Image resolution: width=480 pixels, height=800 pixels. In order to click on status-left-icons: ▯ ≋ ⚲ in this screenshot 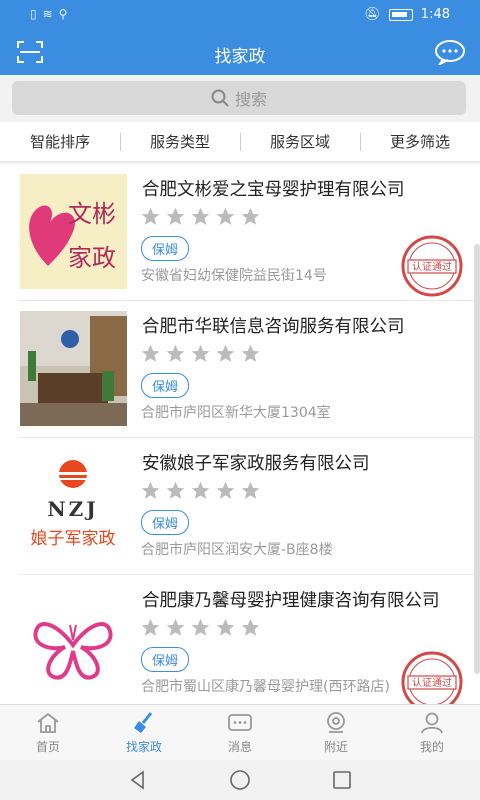, I will do `click(48, 14)`.